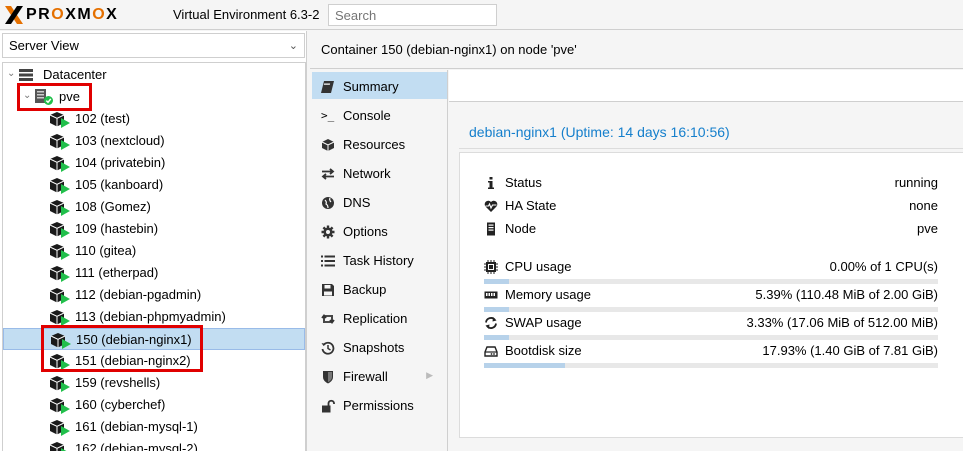 The image size is (963, 451). I want to click on tree-item-container: 111 (etherpad), so click(154, 273).